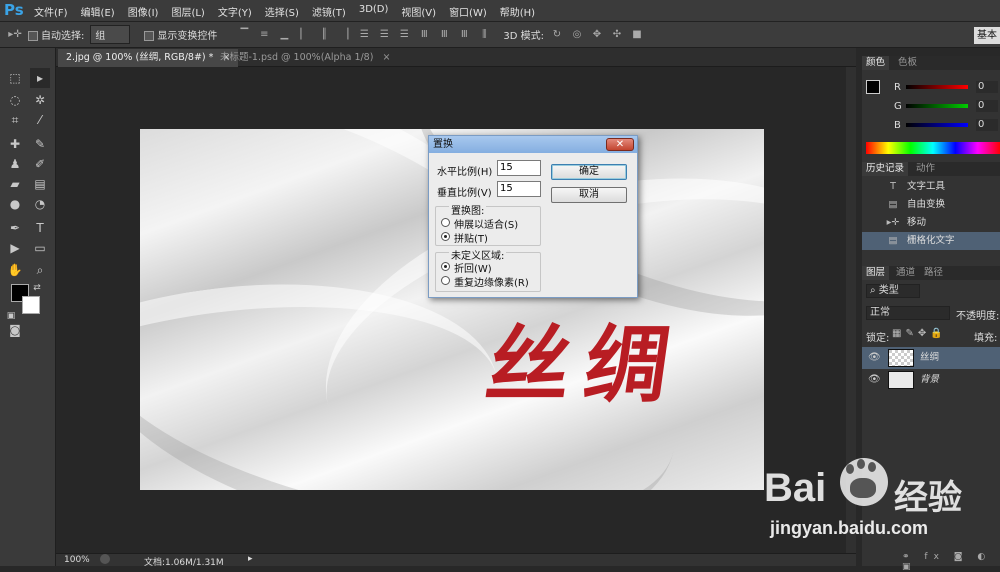  Describe the element at coordinates (519, 168) in the screenshot. I see `horizontal-scale-input: 15` at that location.